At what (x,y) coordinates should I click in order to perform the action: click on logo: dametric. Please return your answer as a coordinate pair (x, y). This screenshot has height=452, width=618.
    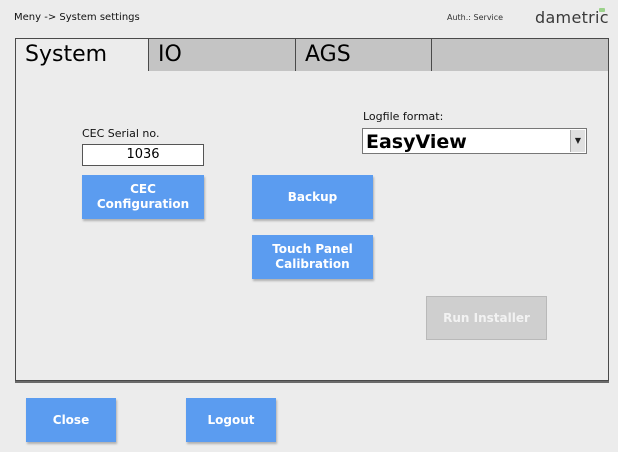
    Looking at the image, I should click on (572, 17).